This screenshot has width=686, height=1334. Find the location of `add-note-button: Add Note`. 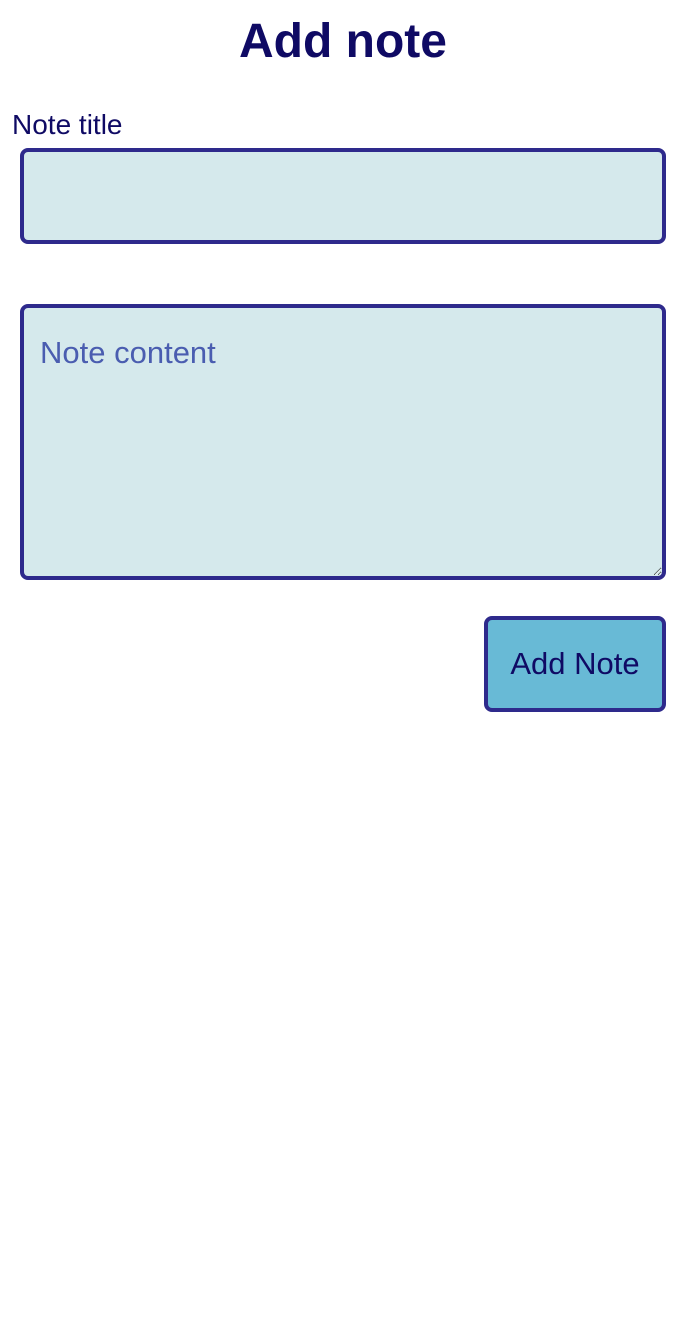

add-note-button: Add Note is located at coordinates (575, 664).